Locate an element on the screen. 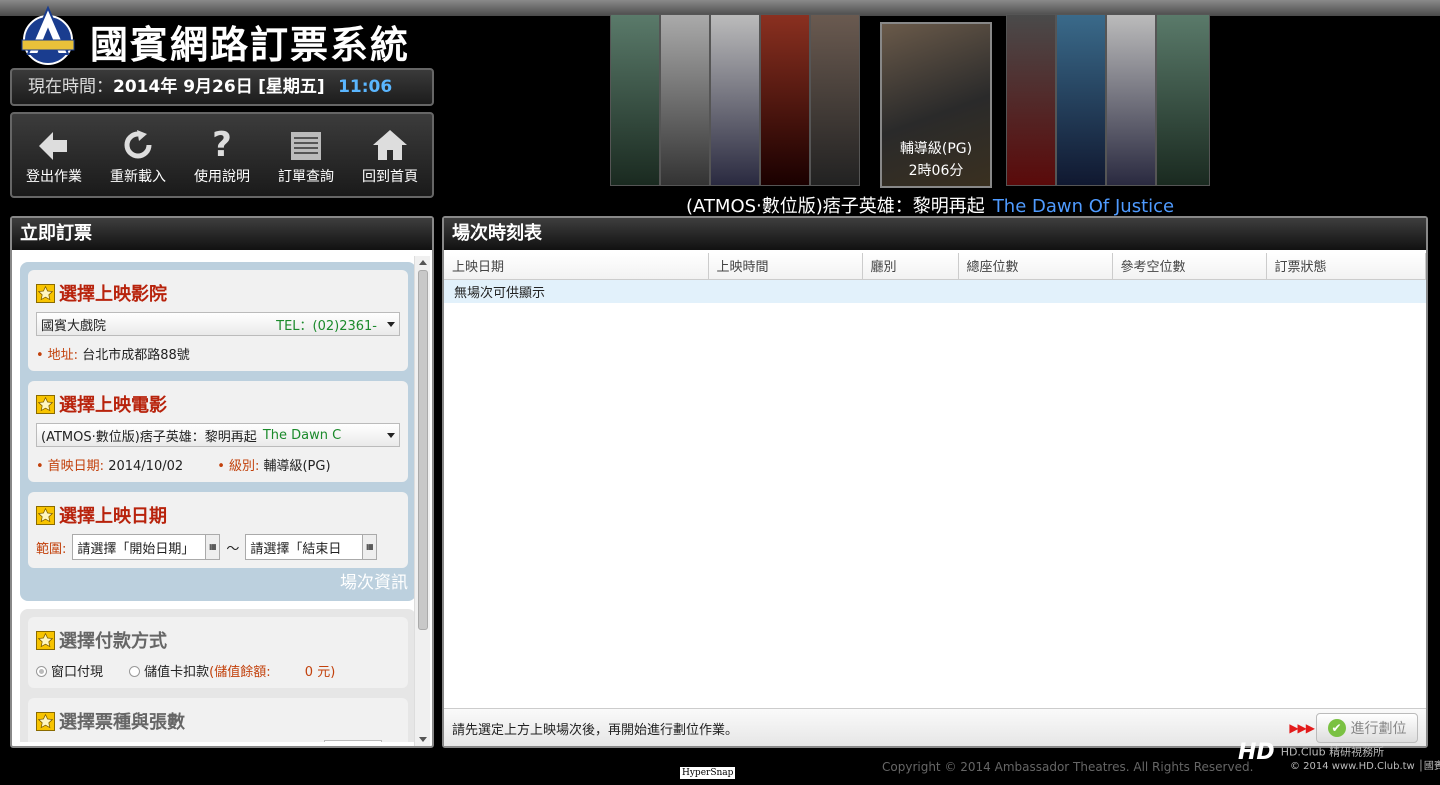  check-icon: ✔ is located at coordinates (1336, 728).